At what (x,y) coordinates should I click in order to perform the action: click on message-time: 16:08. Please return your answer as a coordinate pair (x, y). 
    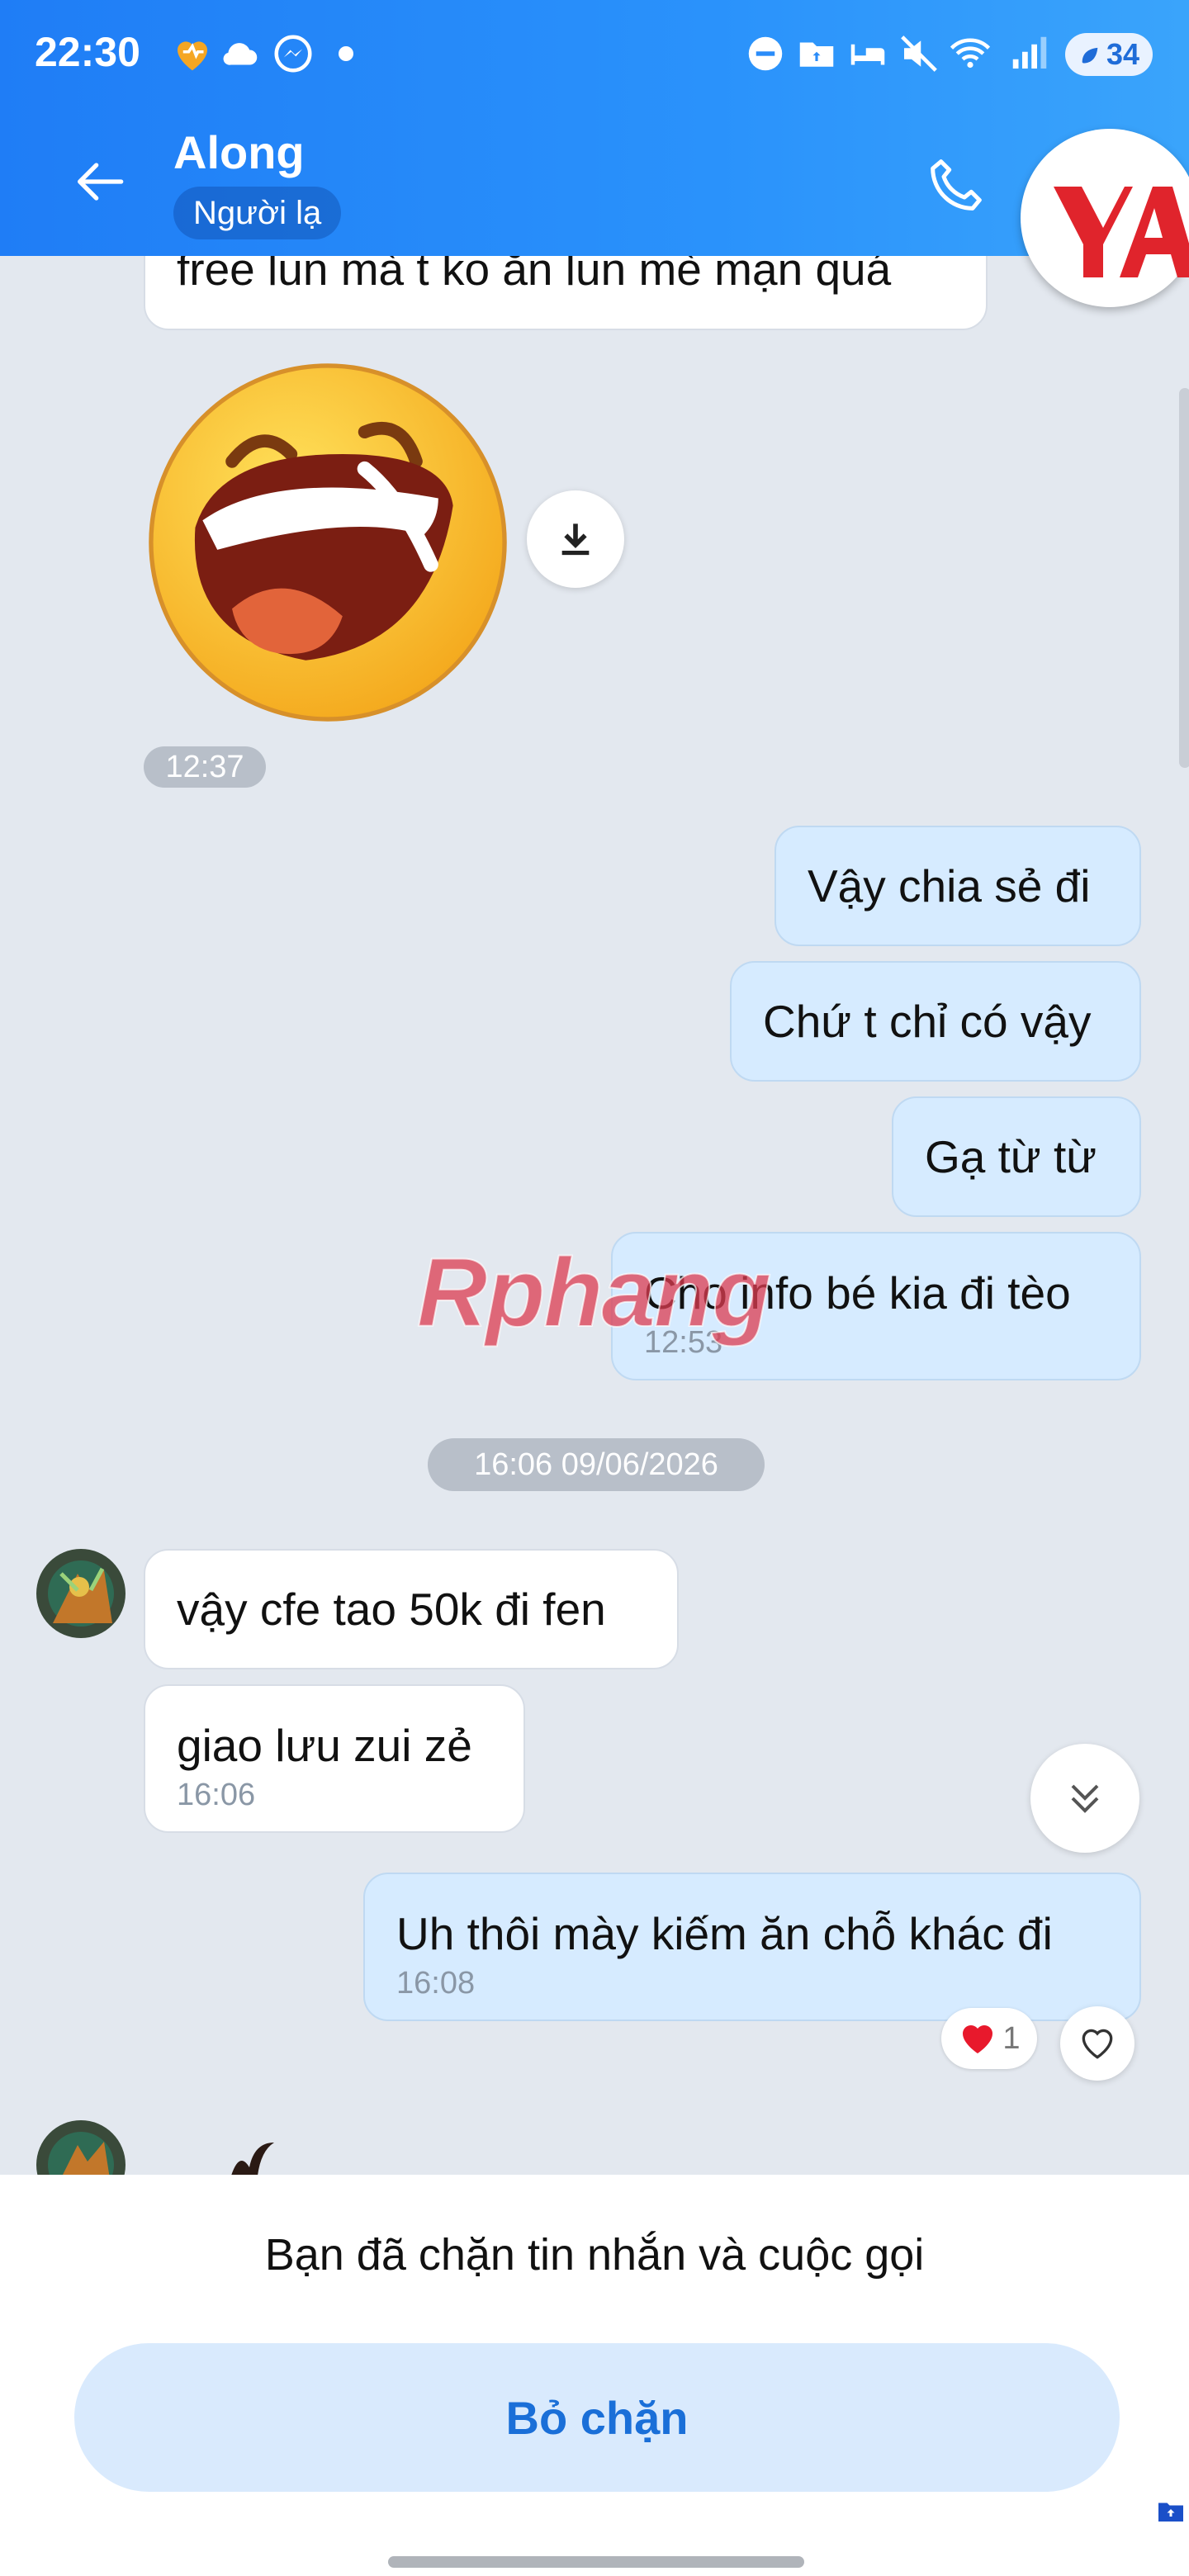
    Looking at the image, I should click on (436, 1983).